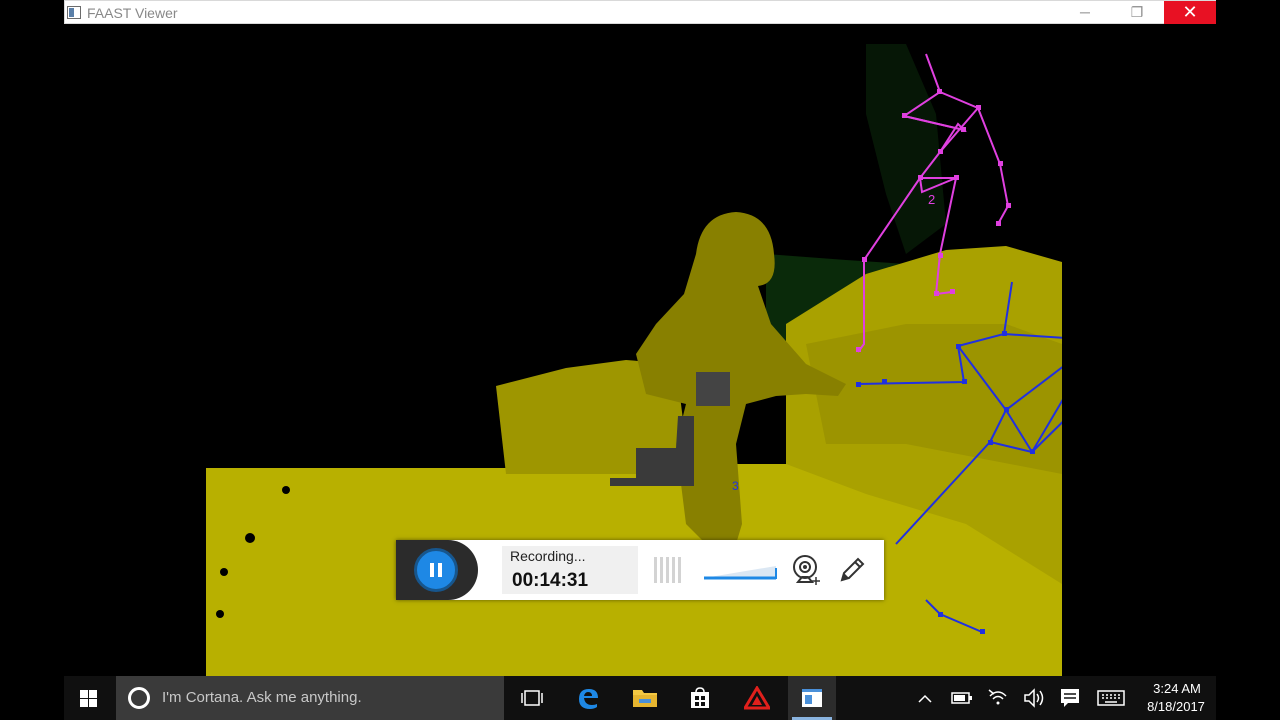  I want to click on maximize-button: ❐, so click(1137, 12).